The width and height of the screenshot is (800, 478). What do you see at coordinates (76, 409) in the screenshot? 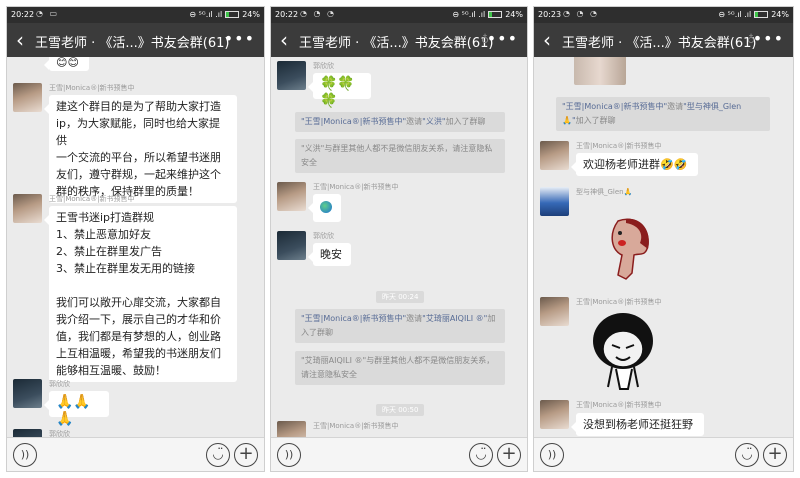
I see `emoji-bubble: 🙏🙏🙏` at bounding box center [76, 409].